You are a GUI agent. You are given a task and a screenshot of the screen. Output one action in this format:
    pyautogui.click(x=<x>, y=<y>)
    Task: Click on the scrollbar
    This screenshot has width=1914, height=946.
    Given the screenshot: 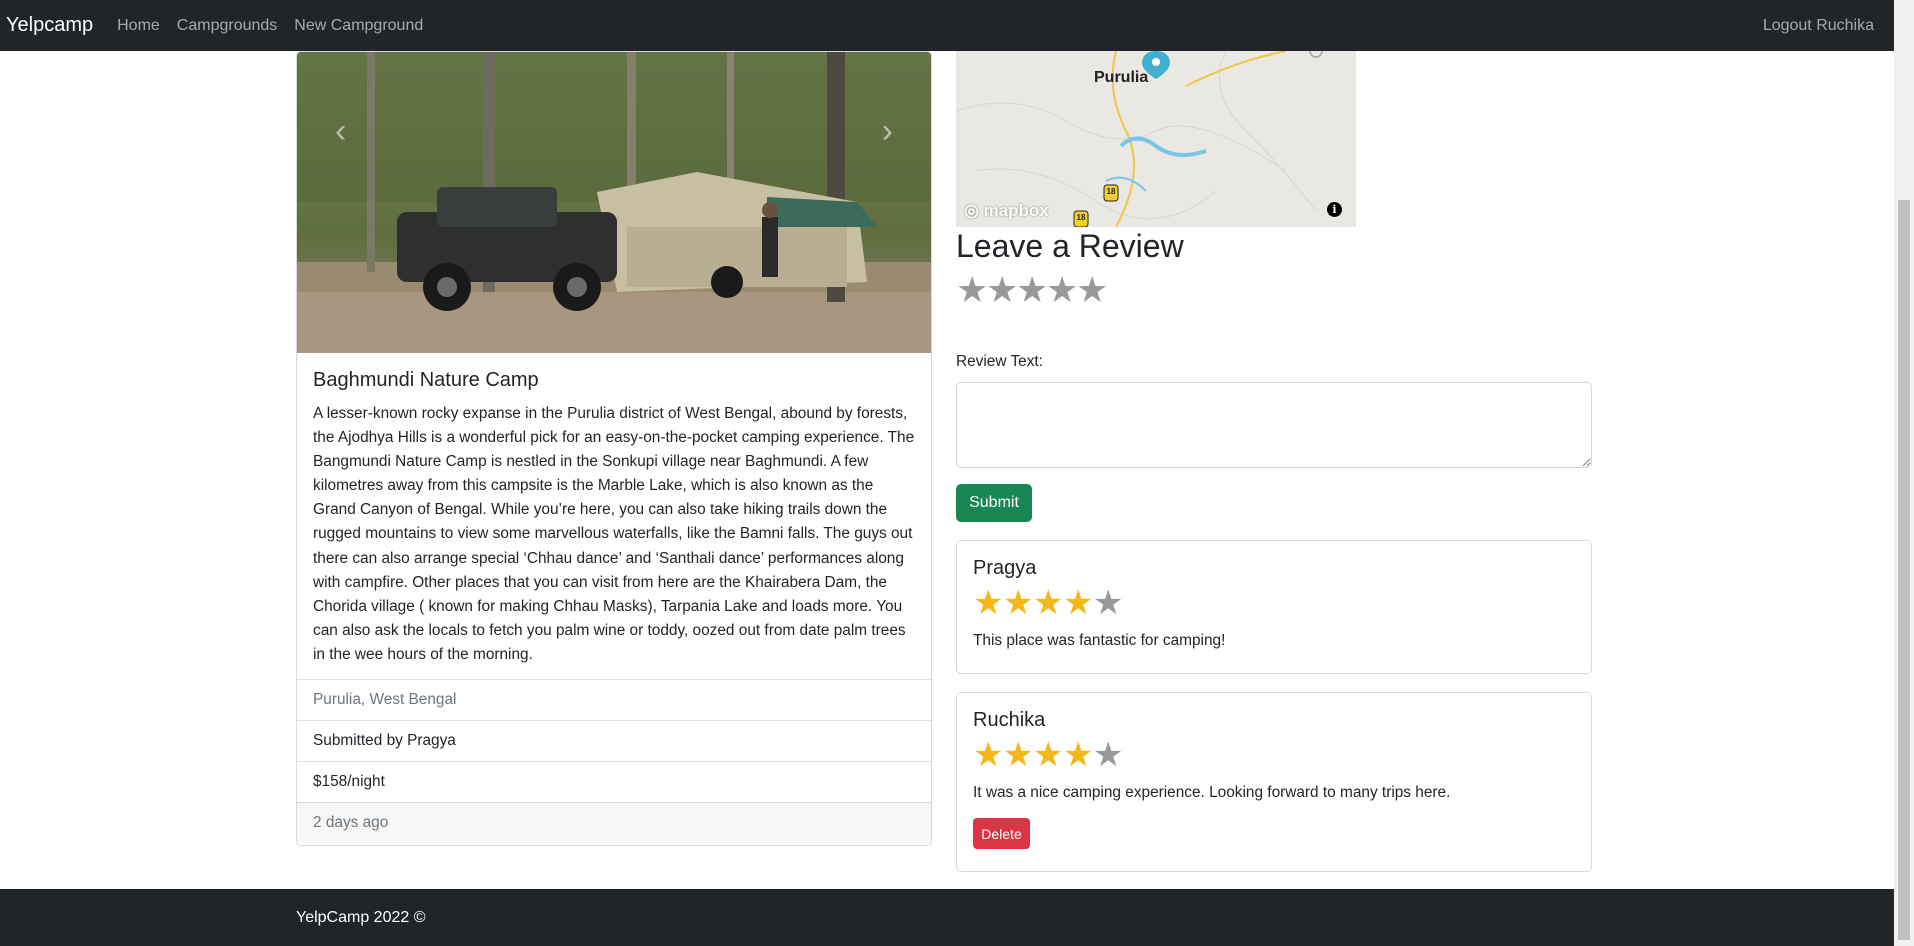 What is the action you would take?
    pyautogui.click(x=1904, y=473)
    